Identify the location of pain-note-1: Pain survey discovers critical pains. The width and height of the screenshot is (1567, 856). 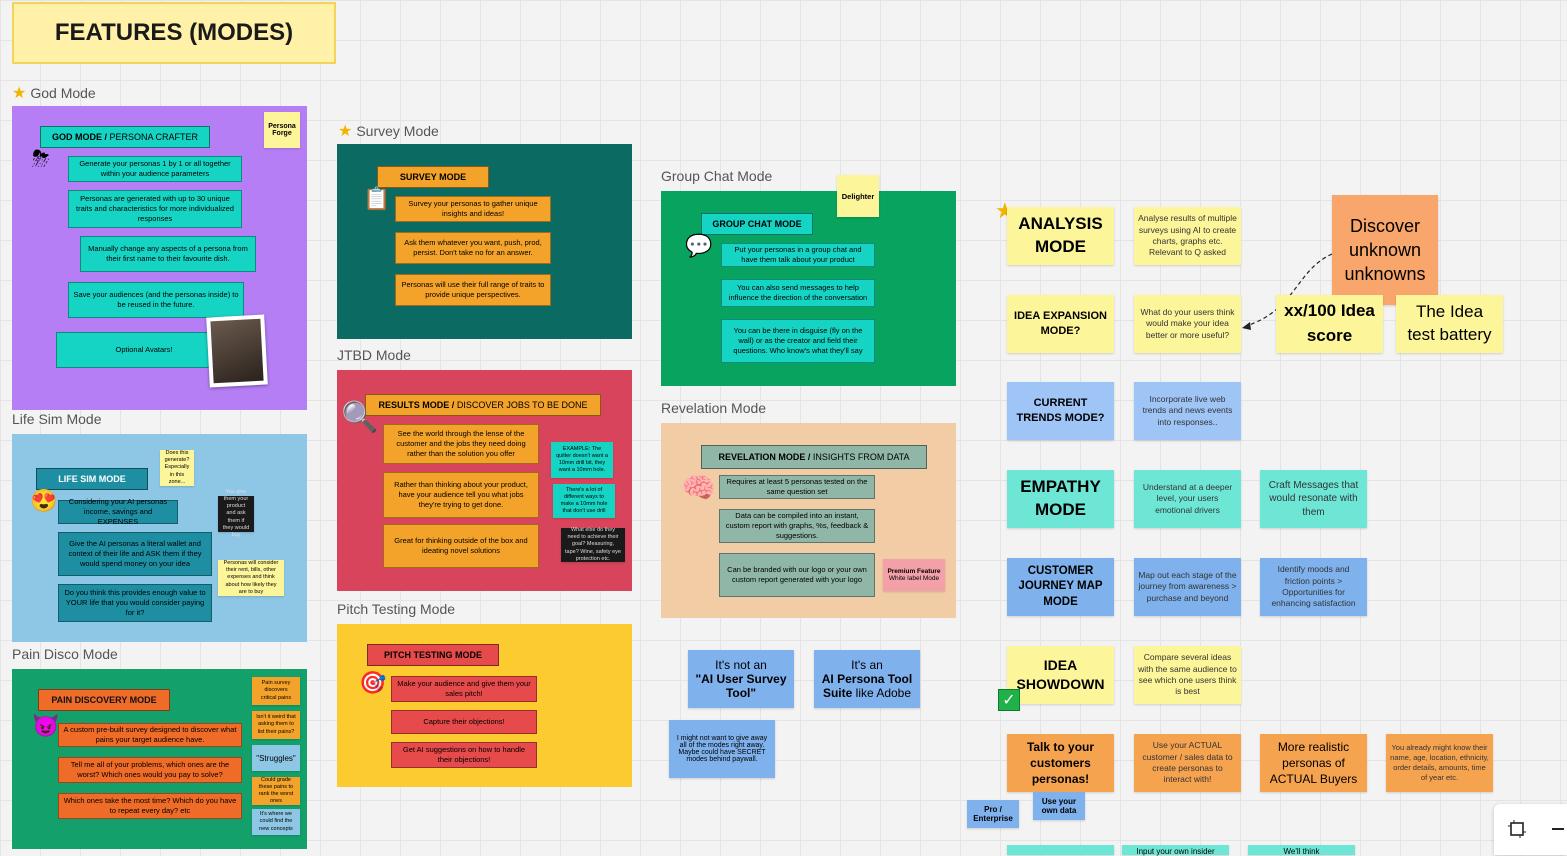
(276, 691).